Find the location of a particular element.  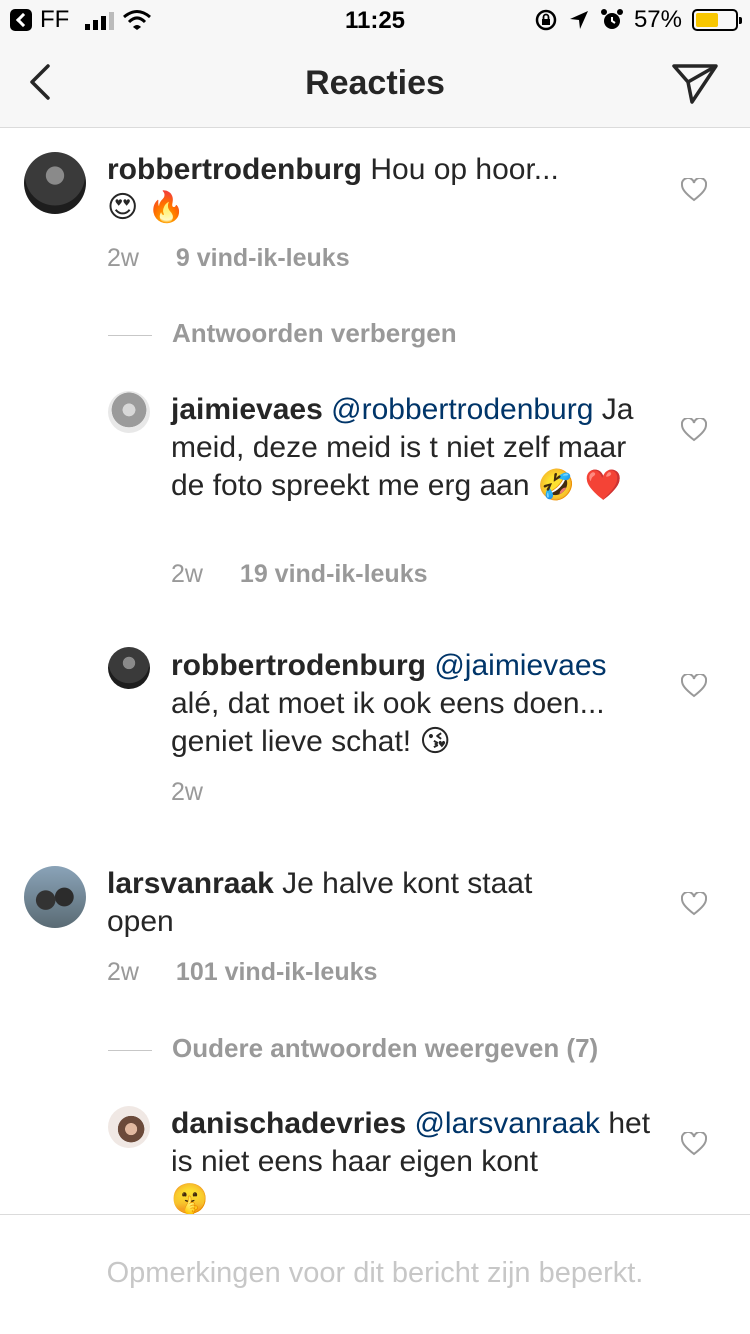

comment-meta: 2w is located at coordinates (202, 792).